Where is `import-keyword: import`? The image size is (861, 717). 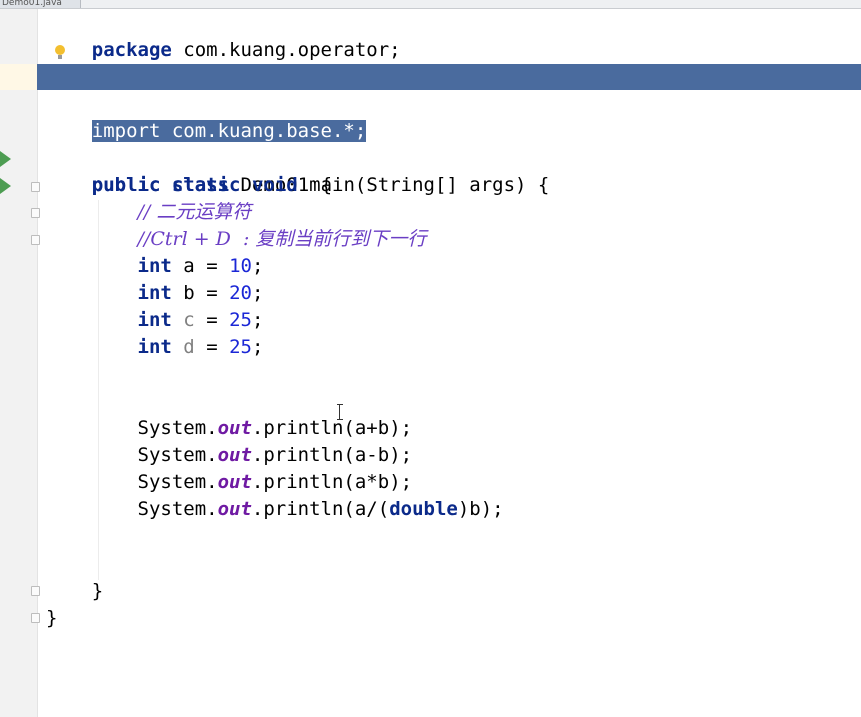
import-keyword: import is located at coordinates (126, 131).